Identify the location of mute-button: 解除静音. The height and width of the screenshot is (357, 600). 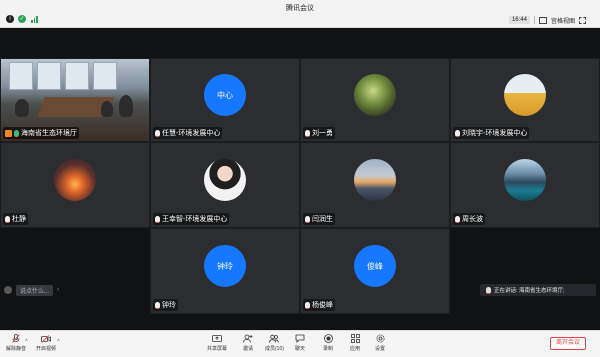
(16, 343).